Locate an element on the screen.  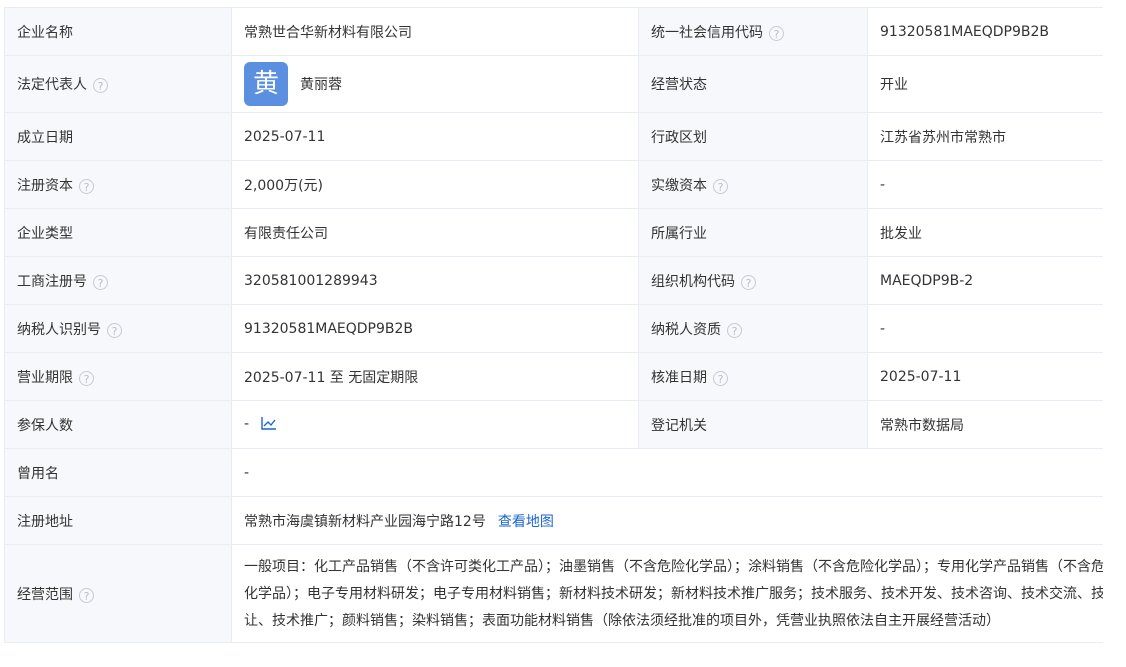
label-text: 营业期限 is located at coordinates (45, 377).